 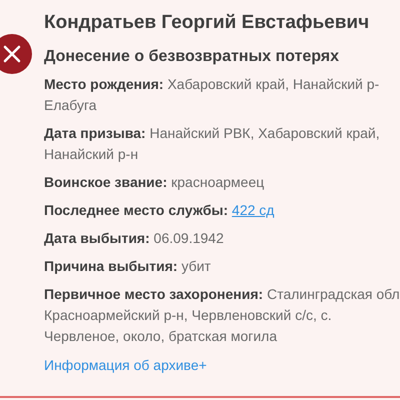 I want to click on archive-info-link: Информация об архиве+, so click(x=125, y=365).